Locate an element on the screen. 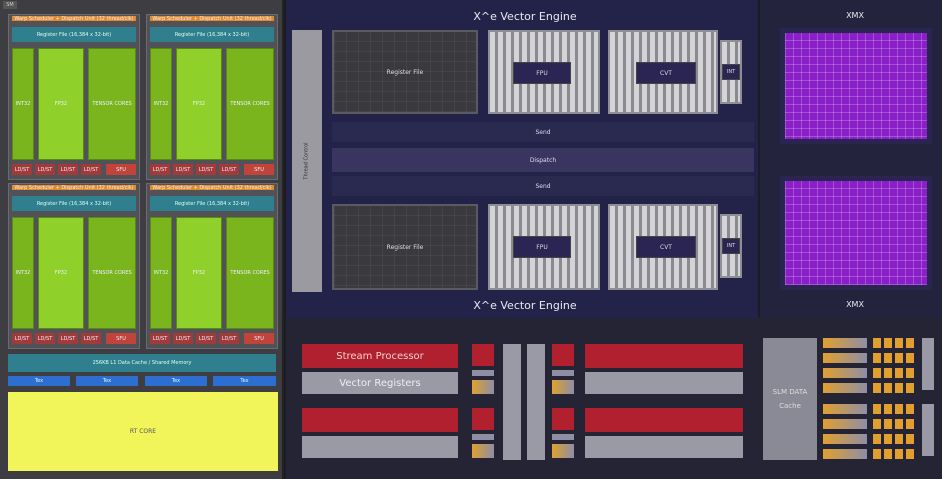 The image size is (942, 479). vector-engine-bottom-title: X^e Vector Engine is located at coordinates (525, 305).